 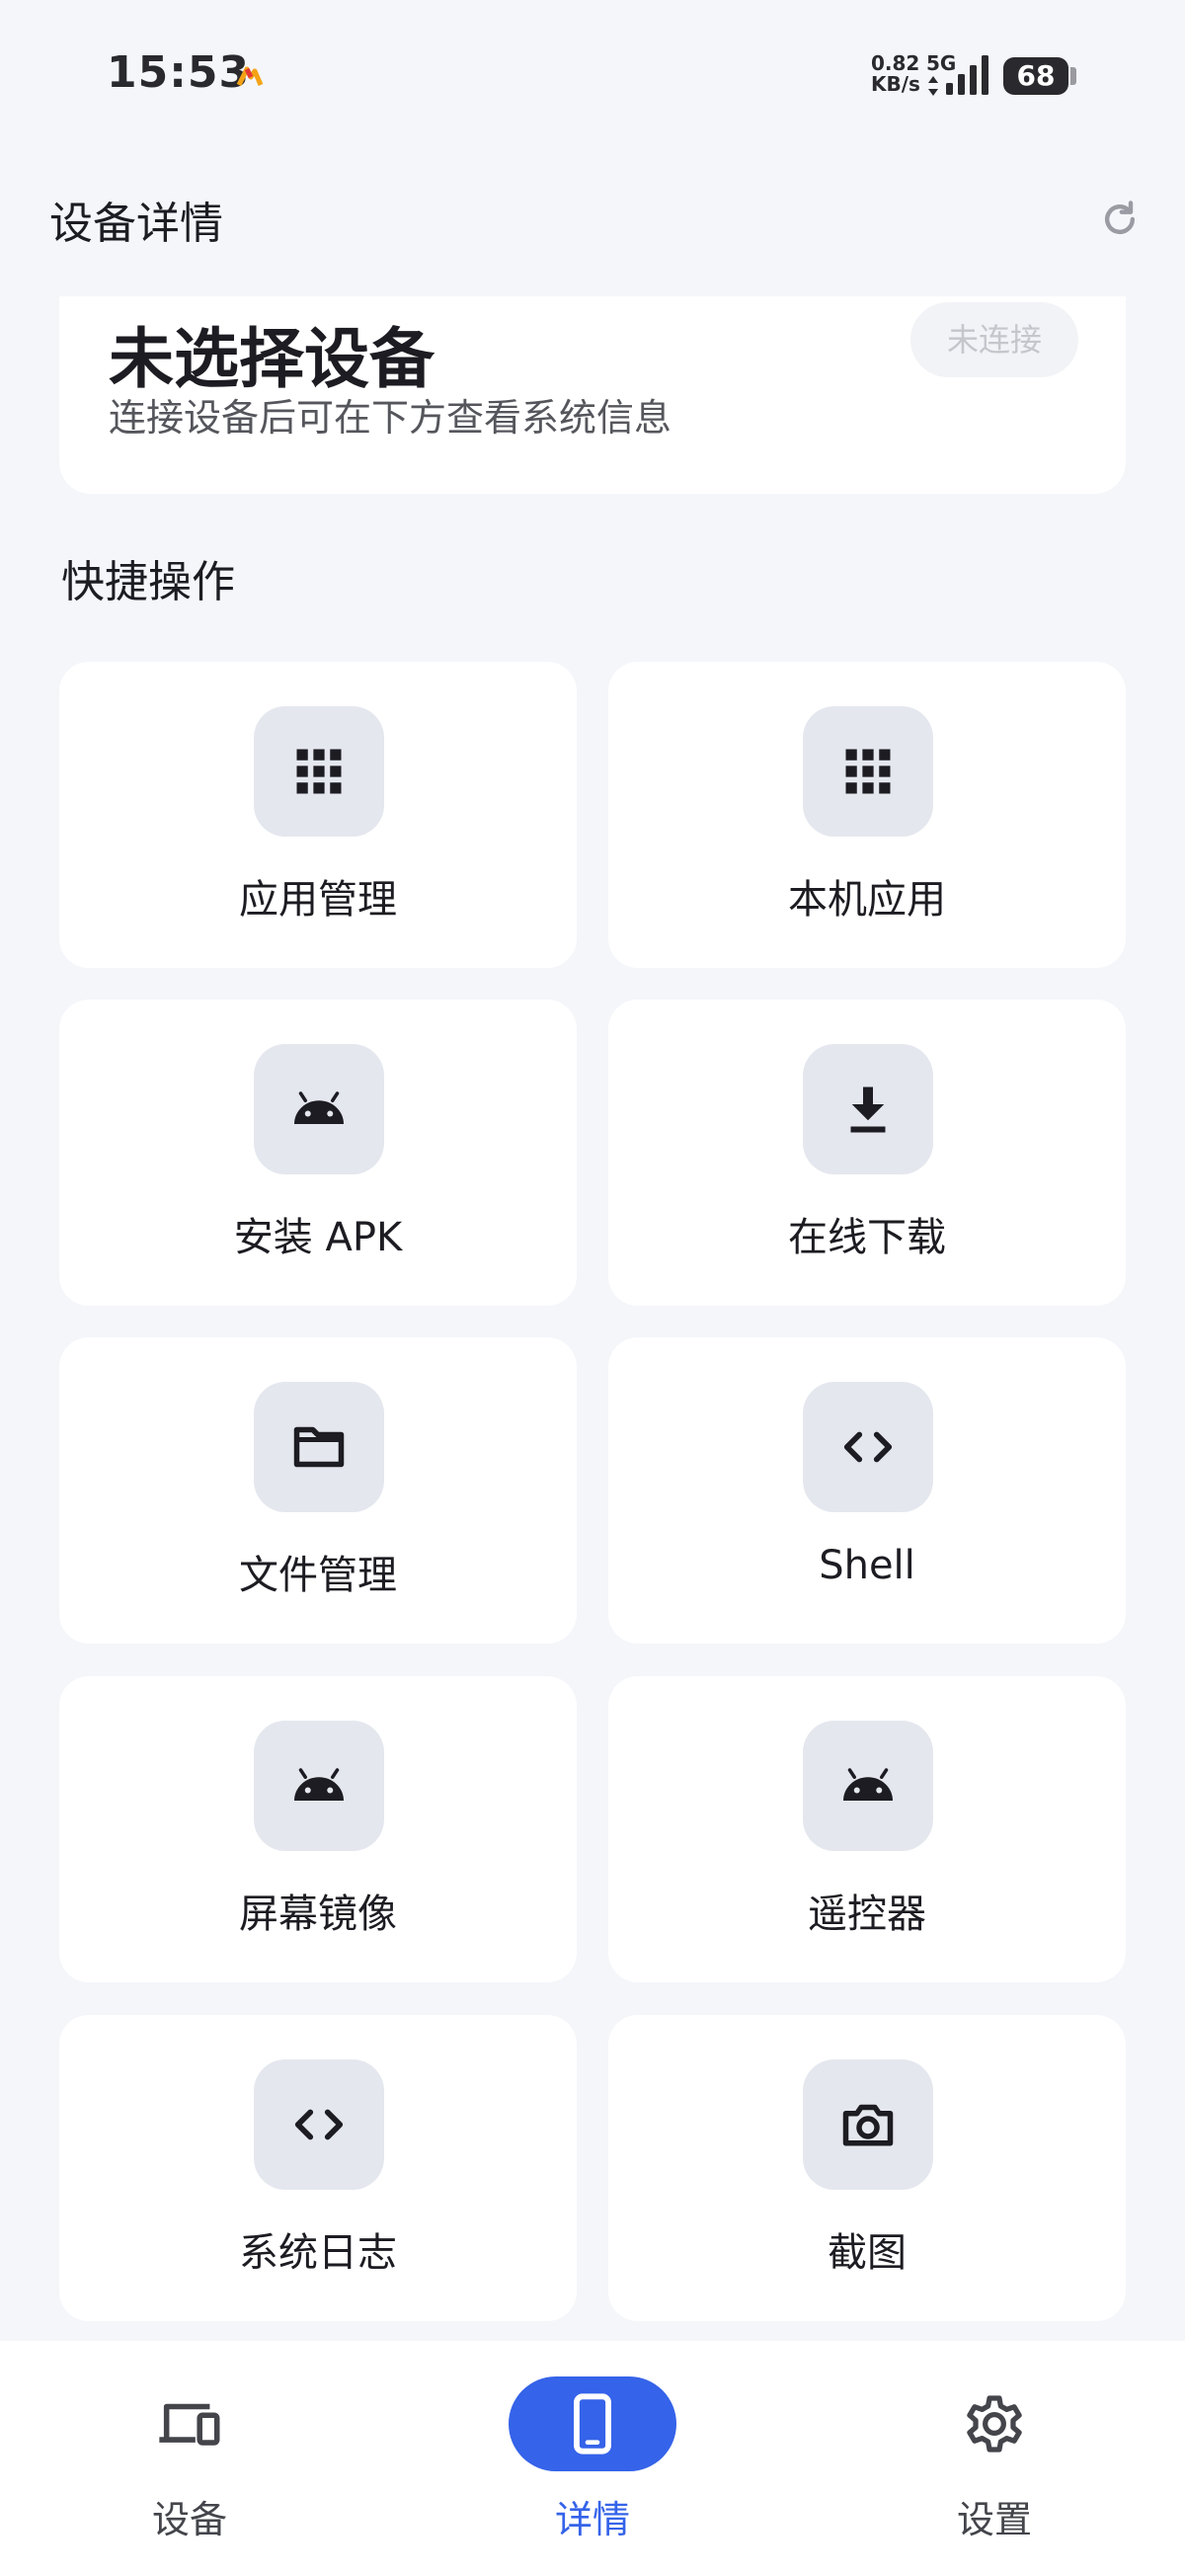 I want to click on action-screen-mirror: 屏幕镜像, so click(x=318, y=1829).